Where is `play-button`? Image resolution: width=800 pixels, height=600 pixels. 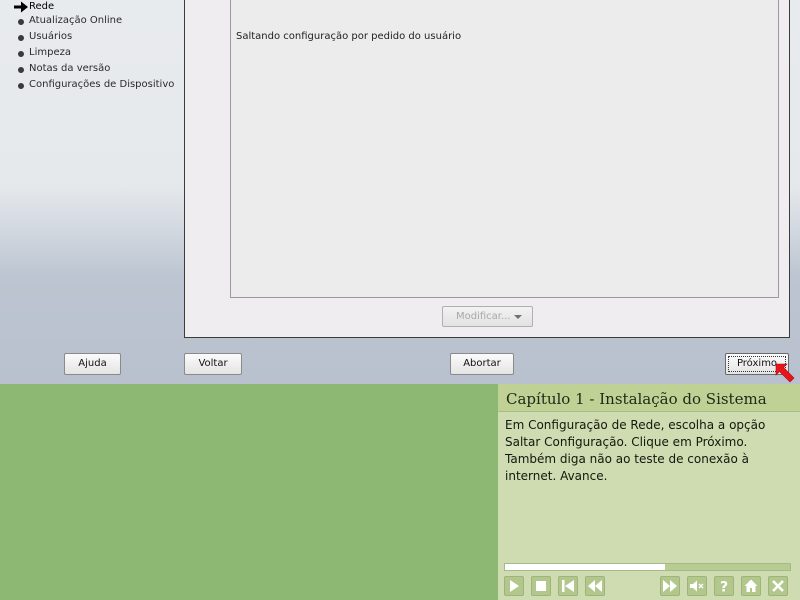
play-button is located at coordinates (514, 586).